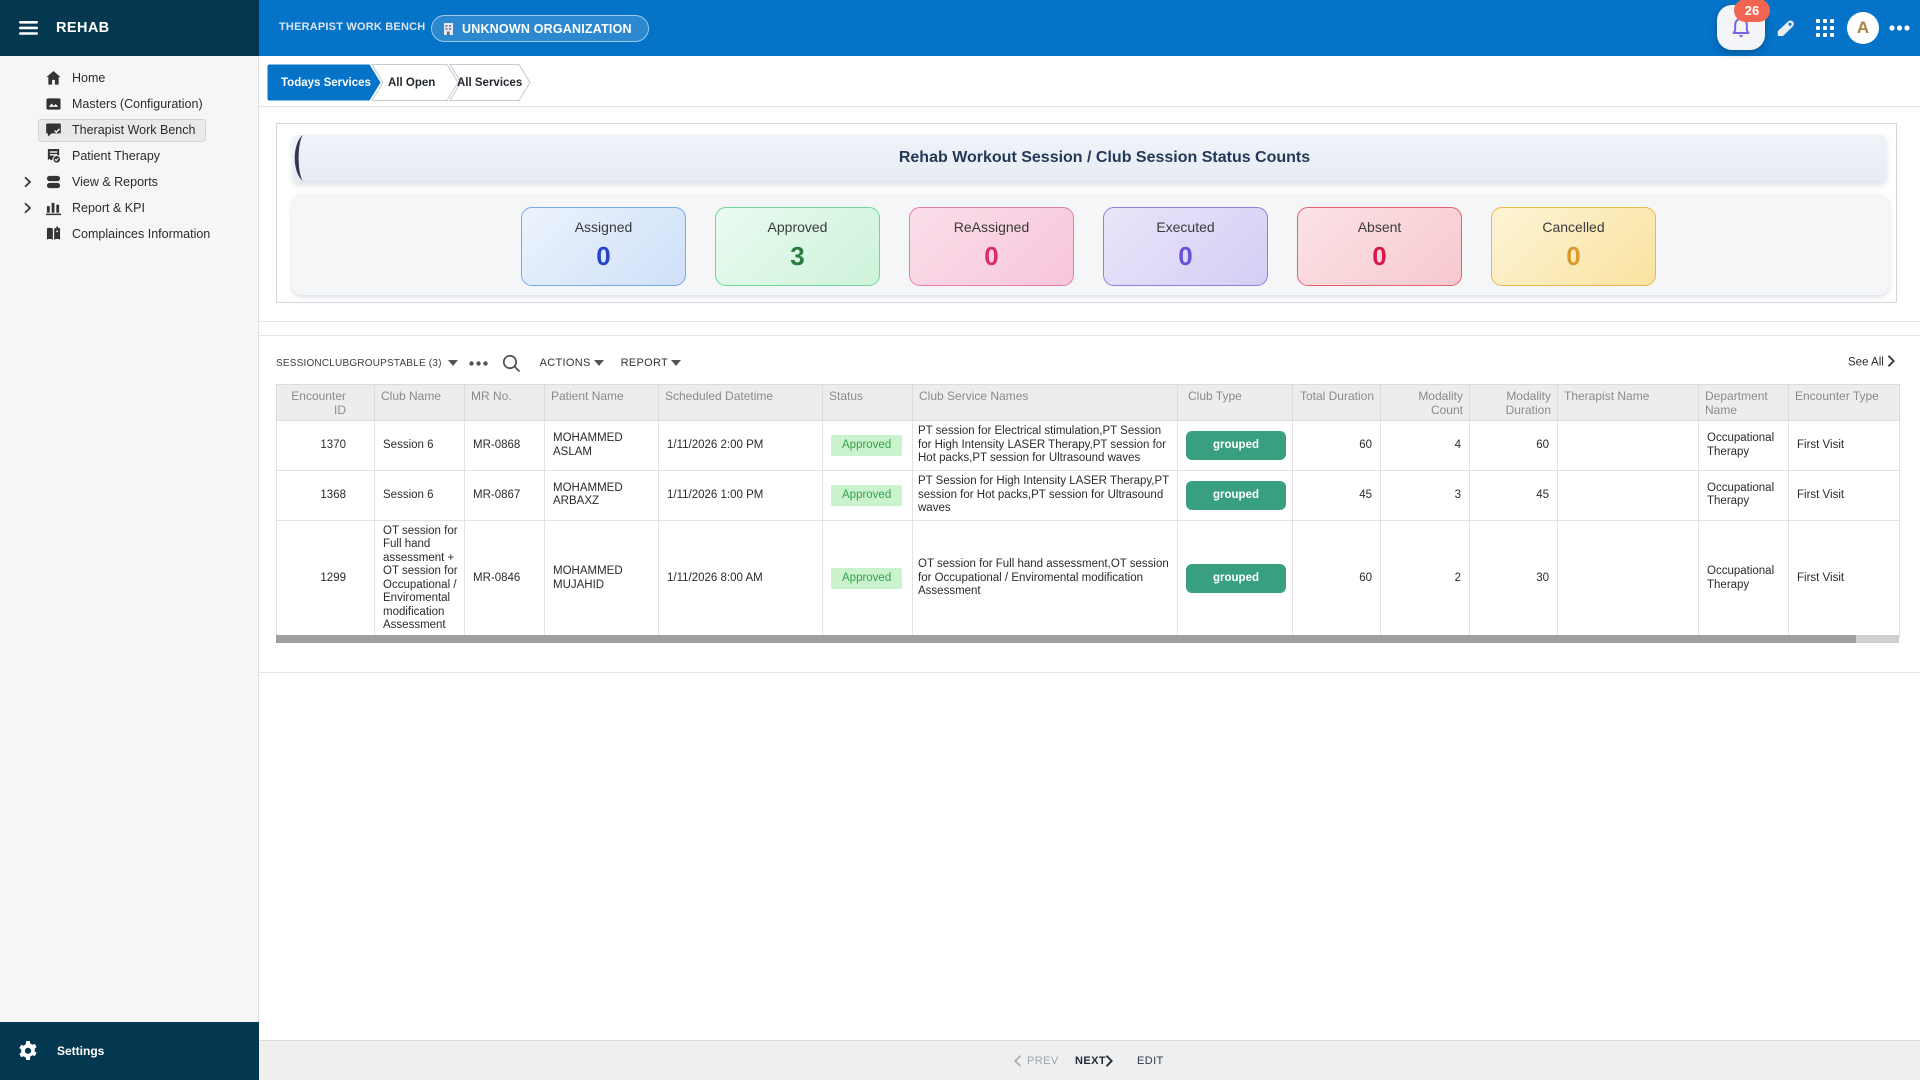 The width and height of the screenshot is (1920, 1080). I want to click on svg-text: Todays Services, so click(326, 83).